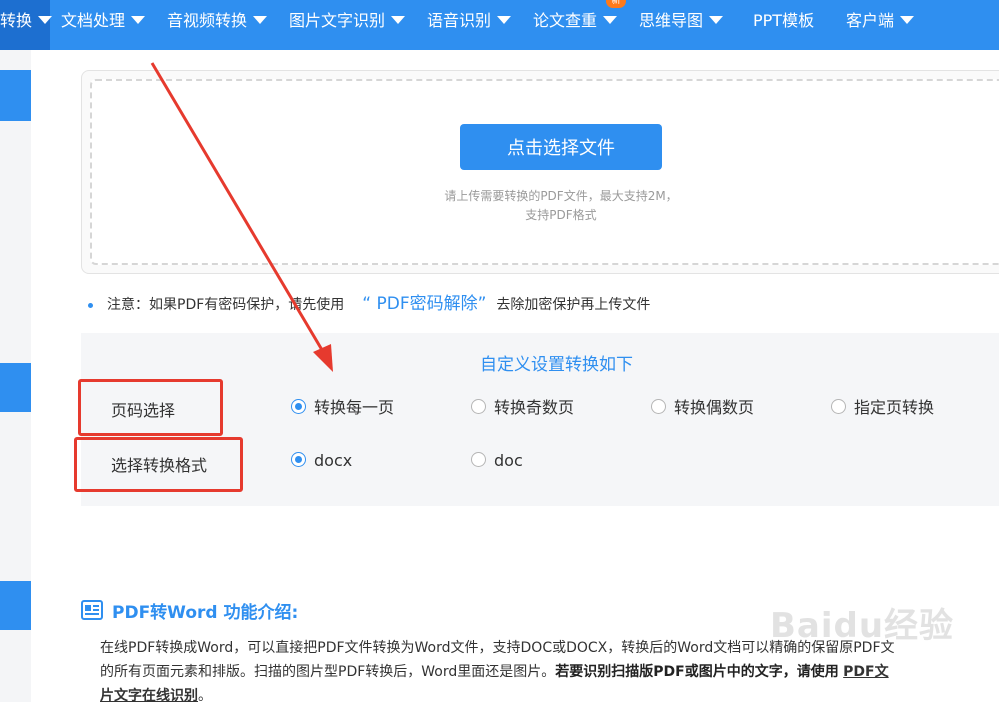  Describe the element at coordinates (522, 408) in the screenshot. I see `radio-odd-pages: 转换奇数页` at that location.